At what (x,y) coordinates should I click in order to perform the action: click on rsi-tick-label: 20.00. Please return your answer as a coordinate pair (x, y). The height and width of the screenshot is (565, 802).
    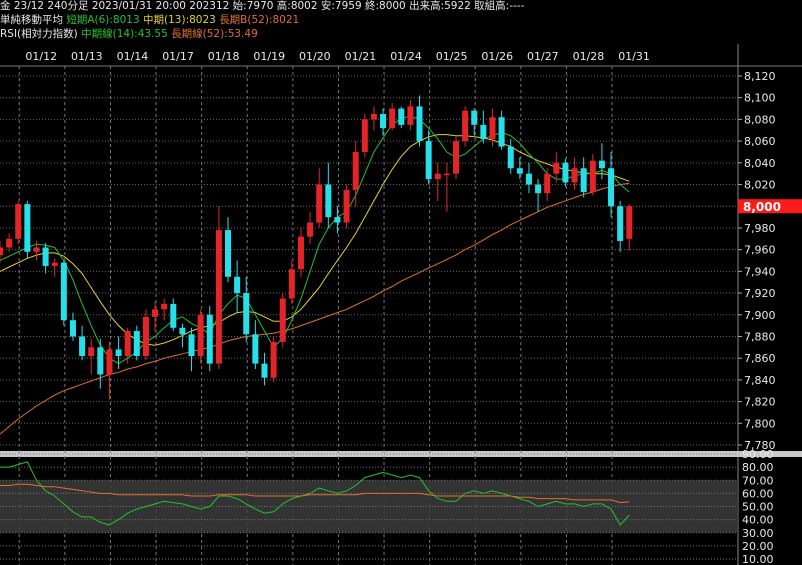
    Looking at the image, I should click on (758, 546).